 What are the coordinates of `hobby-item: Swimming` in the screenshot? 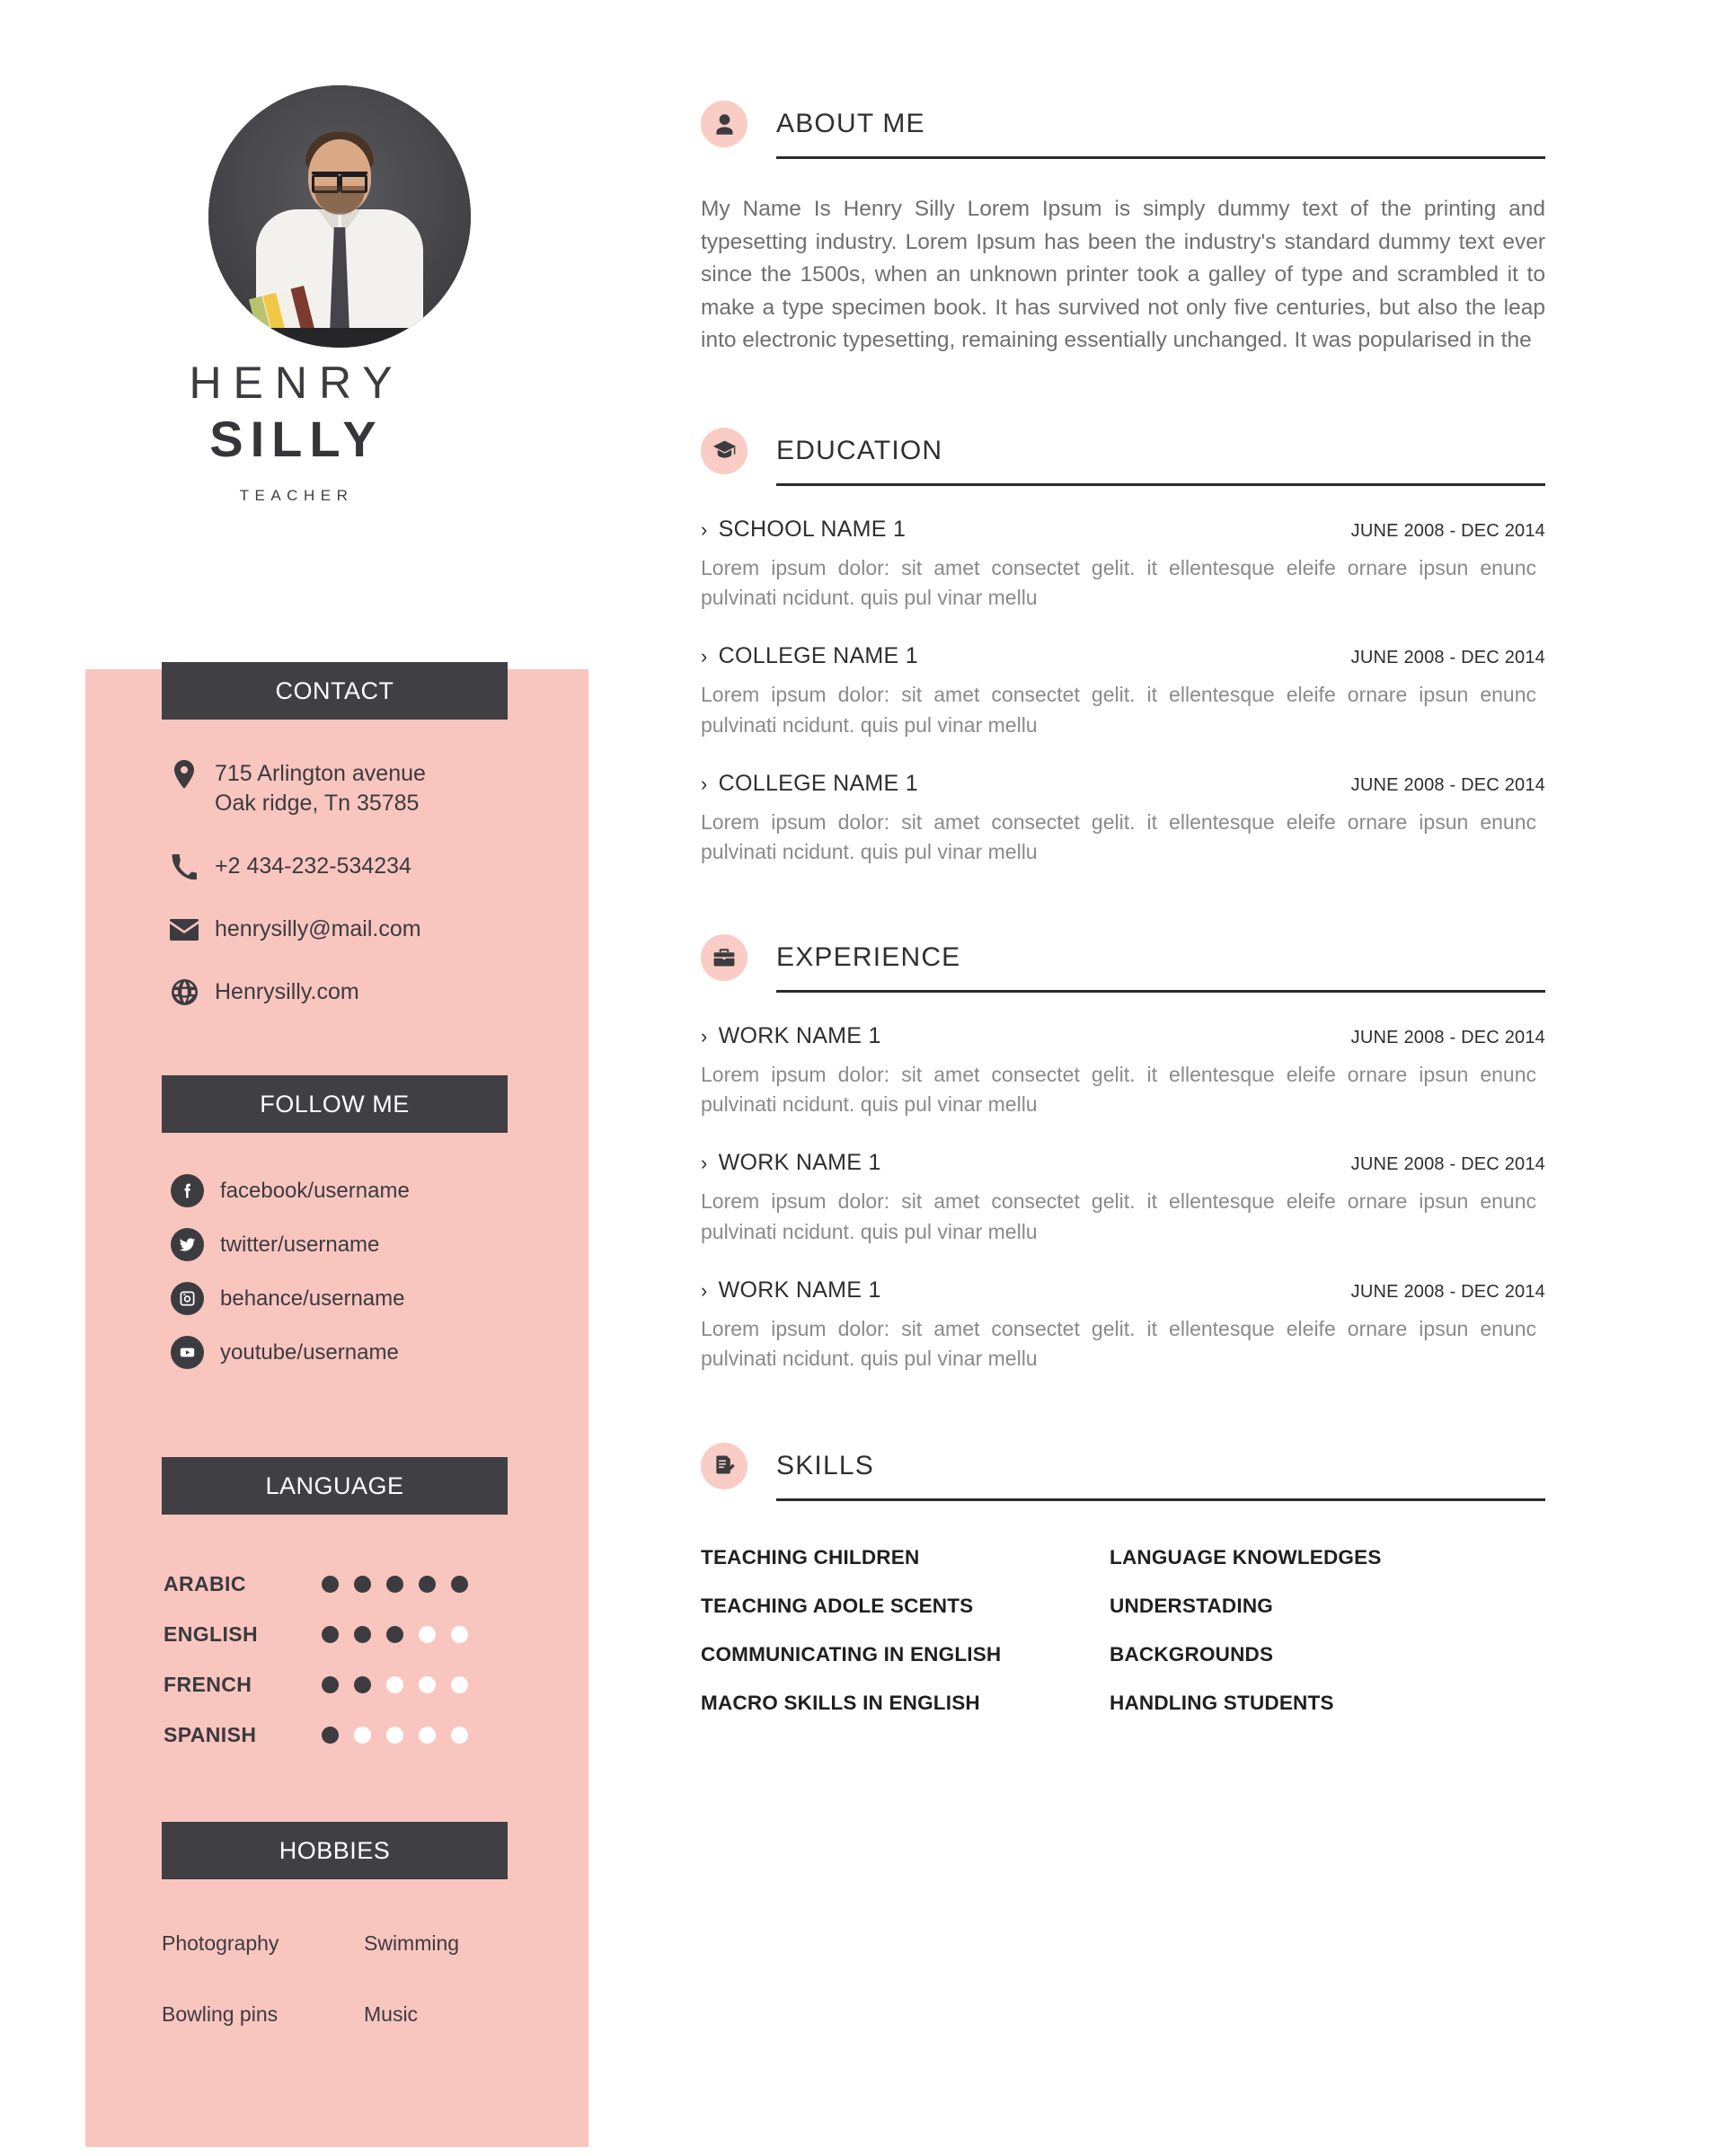 It's located at (412, 1943).